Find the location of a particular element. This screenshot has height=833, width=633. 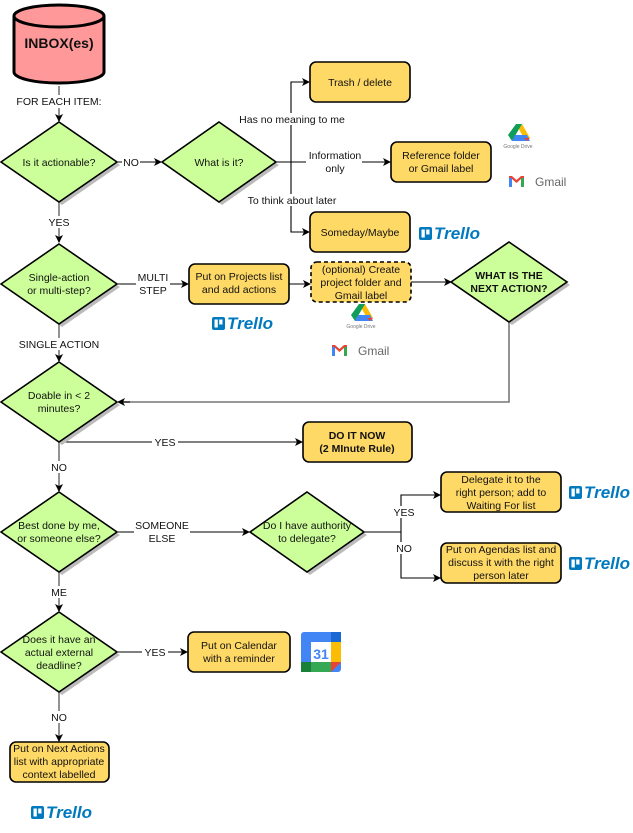

edge-label-someone: SOMEONE is located at coordinates (162, 526).